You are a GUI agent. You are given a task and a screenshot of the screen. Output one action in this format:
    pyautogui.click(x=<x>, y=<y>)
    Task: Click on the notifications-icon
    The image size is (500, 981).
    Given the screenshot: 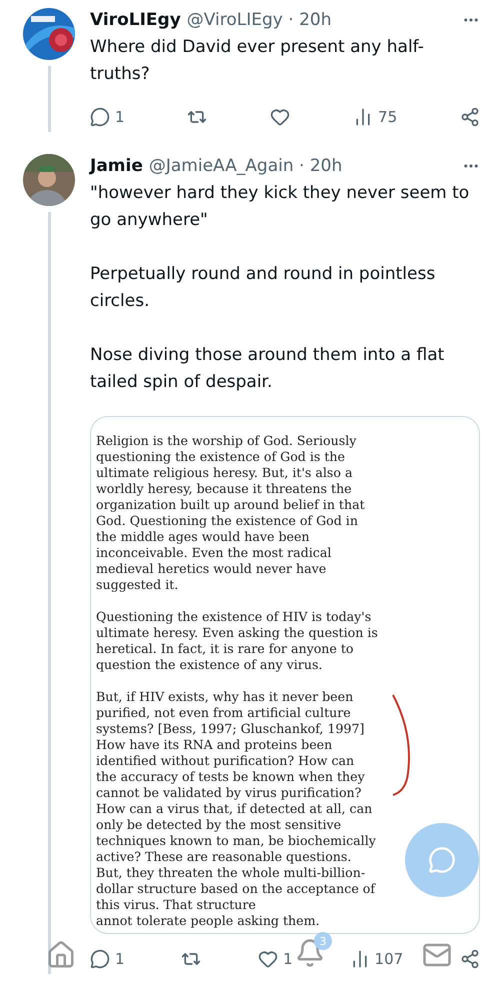 What is the action you would take?
    pyautogui.click(x=310, y=953)
    